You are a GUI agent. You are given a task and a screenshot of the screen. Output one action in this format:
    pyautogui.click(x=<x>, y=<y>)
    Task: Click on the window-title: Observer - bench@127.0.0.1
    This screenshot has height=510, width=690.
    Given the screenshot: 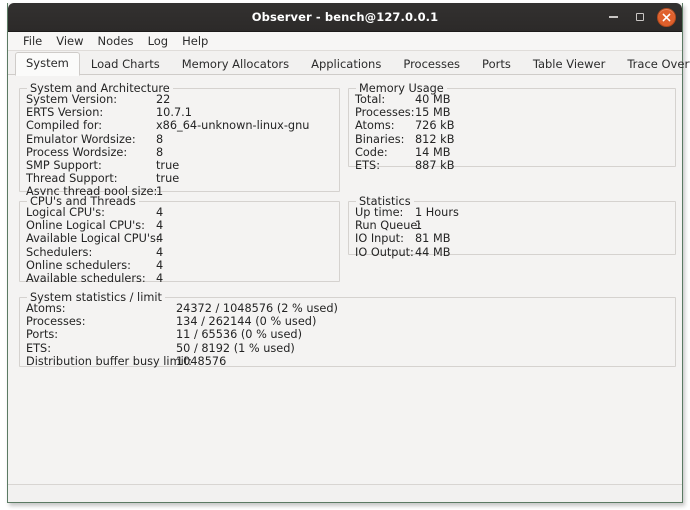 What is the action you would take?
    pyautogui.click(x=345, y=17)
    